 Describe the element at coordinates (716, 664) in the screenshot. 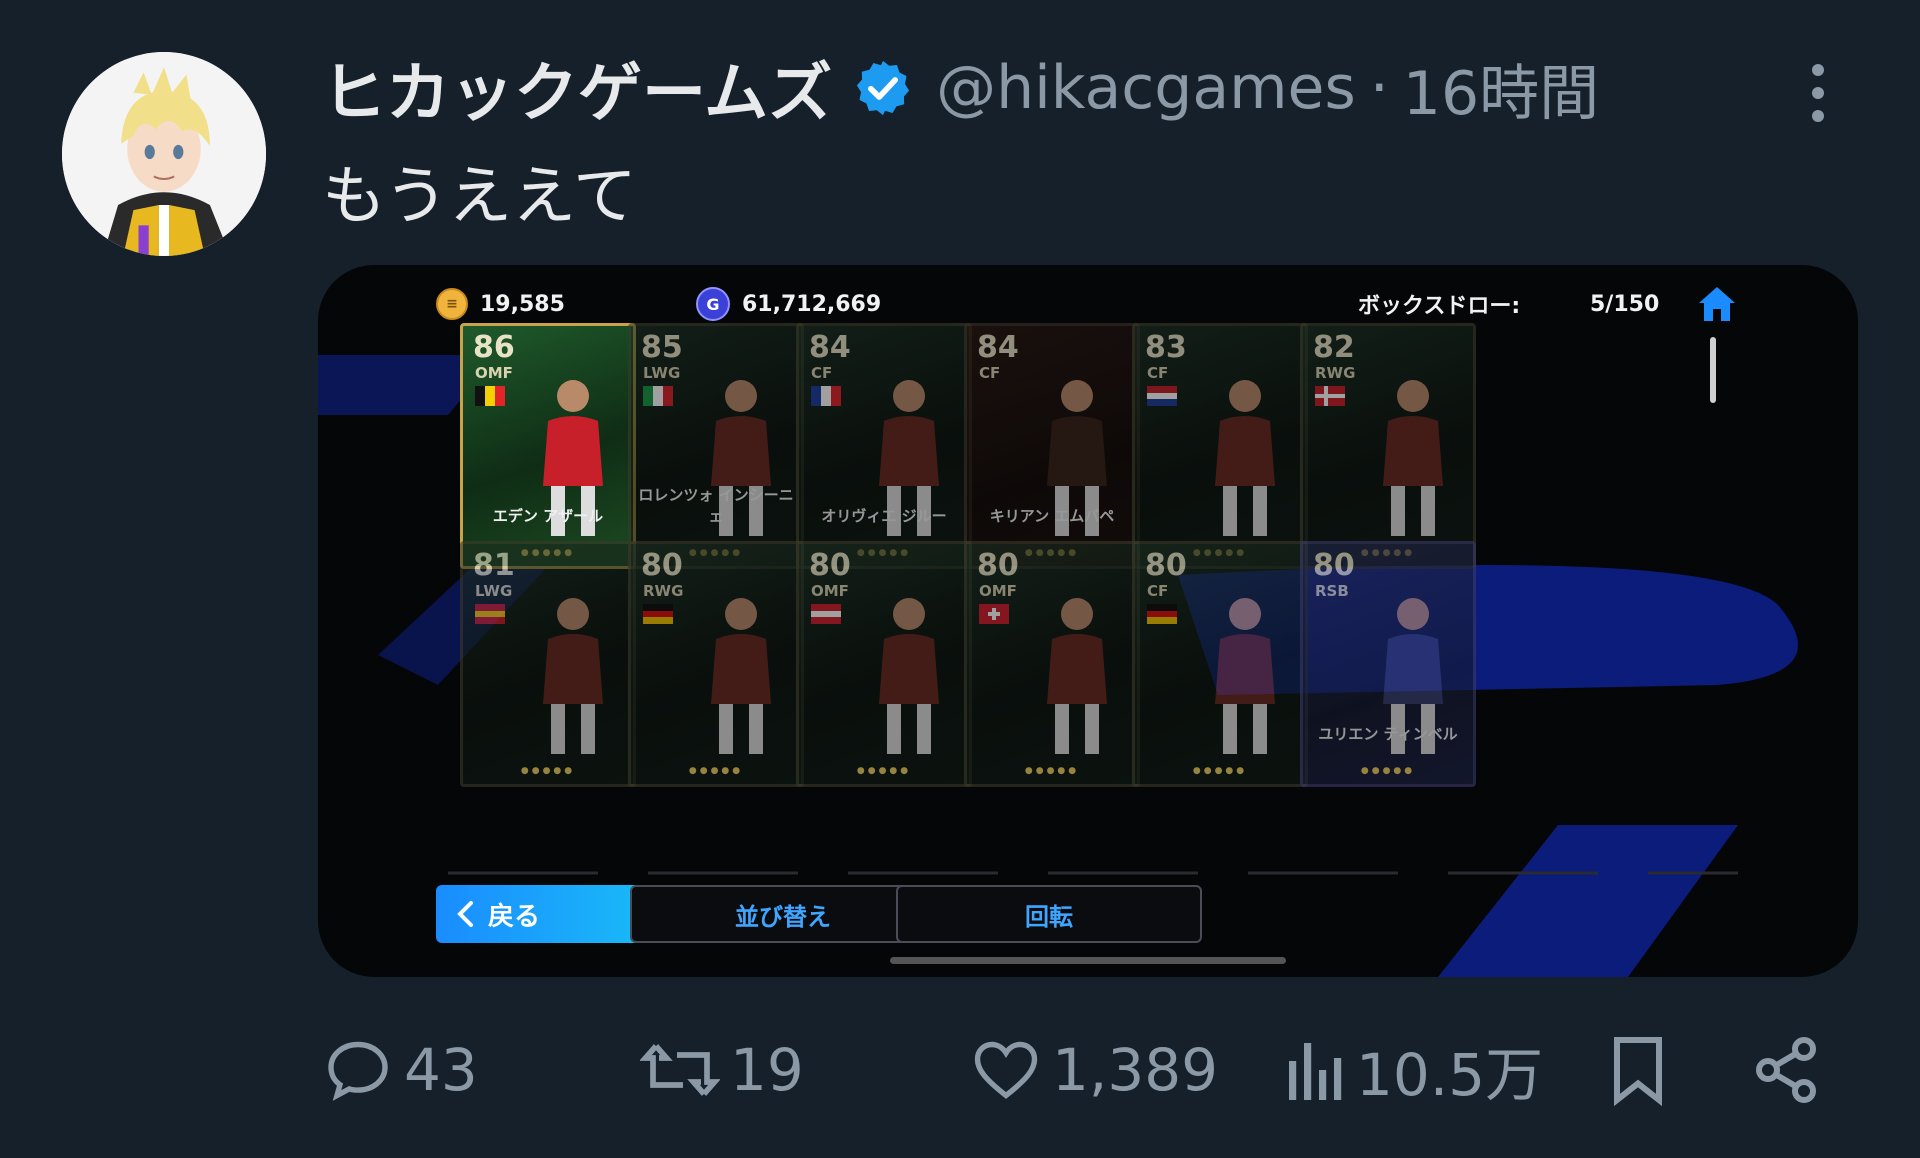

I see `player-card: 80 RWG ●●●●●` at that location.